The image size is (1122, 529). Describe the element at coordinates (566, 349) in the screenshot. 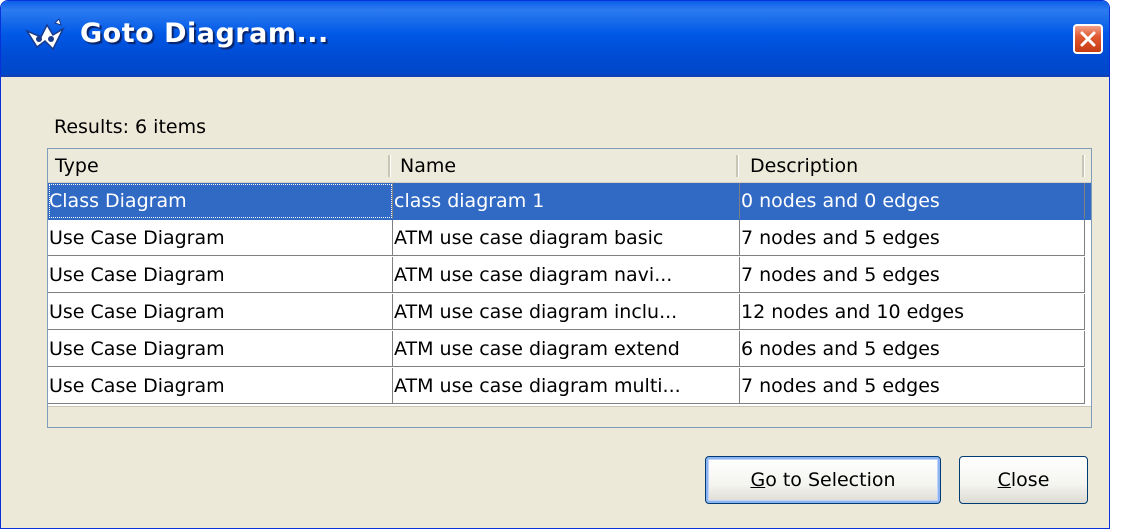

I see `cell-name: ATM use case diagram extend` at that location.